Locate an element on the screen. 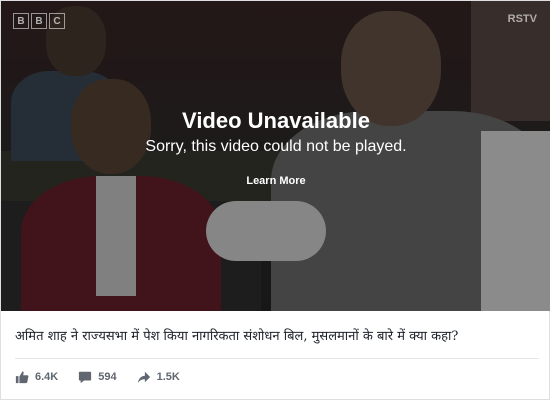 The image size is (550, 400). likes-count: 6.4K is located at coordinates (36, 377).